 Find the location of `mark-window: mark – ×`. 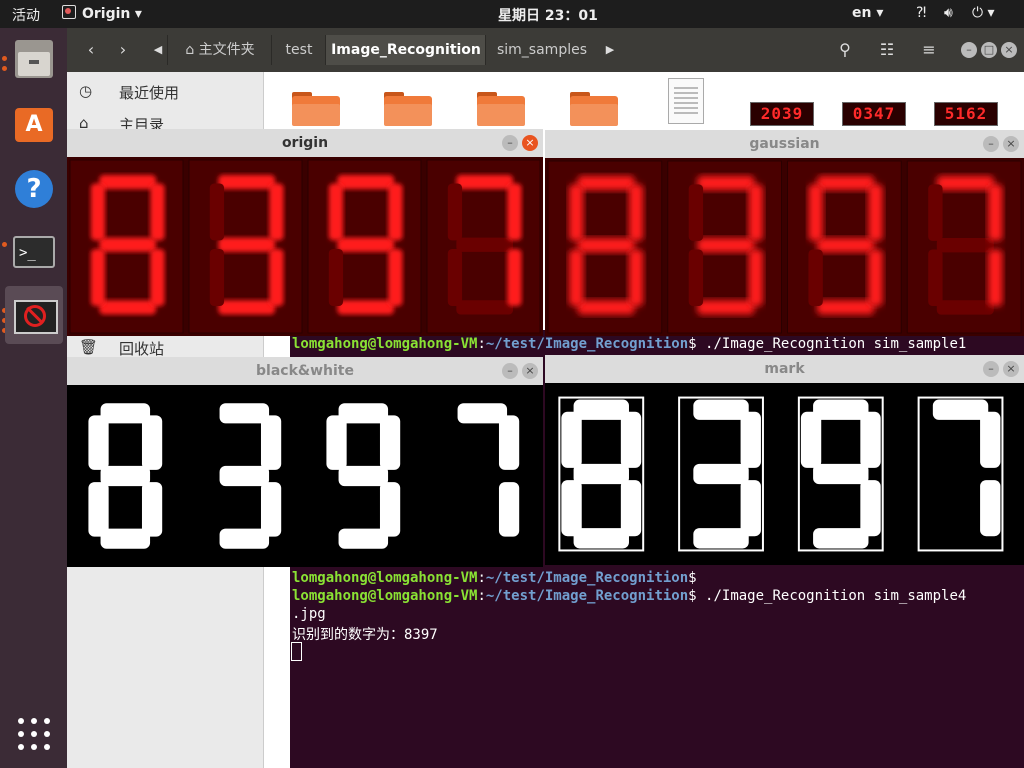

mark-window: mark – × is located at coordinates (784, 460).